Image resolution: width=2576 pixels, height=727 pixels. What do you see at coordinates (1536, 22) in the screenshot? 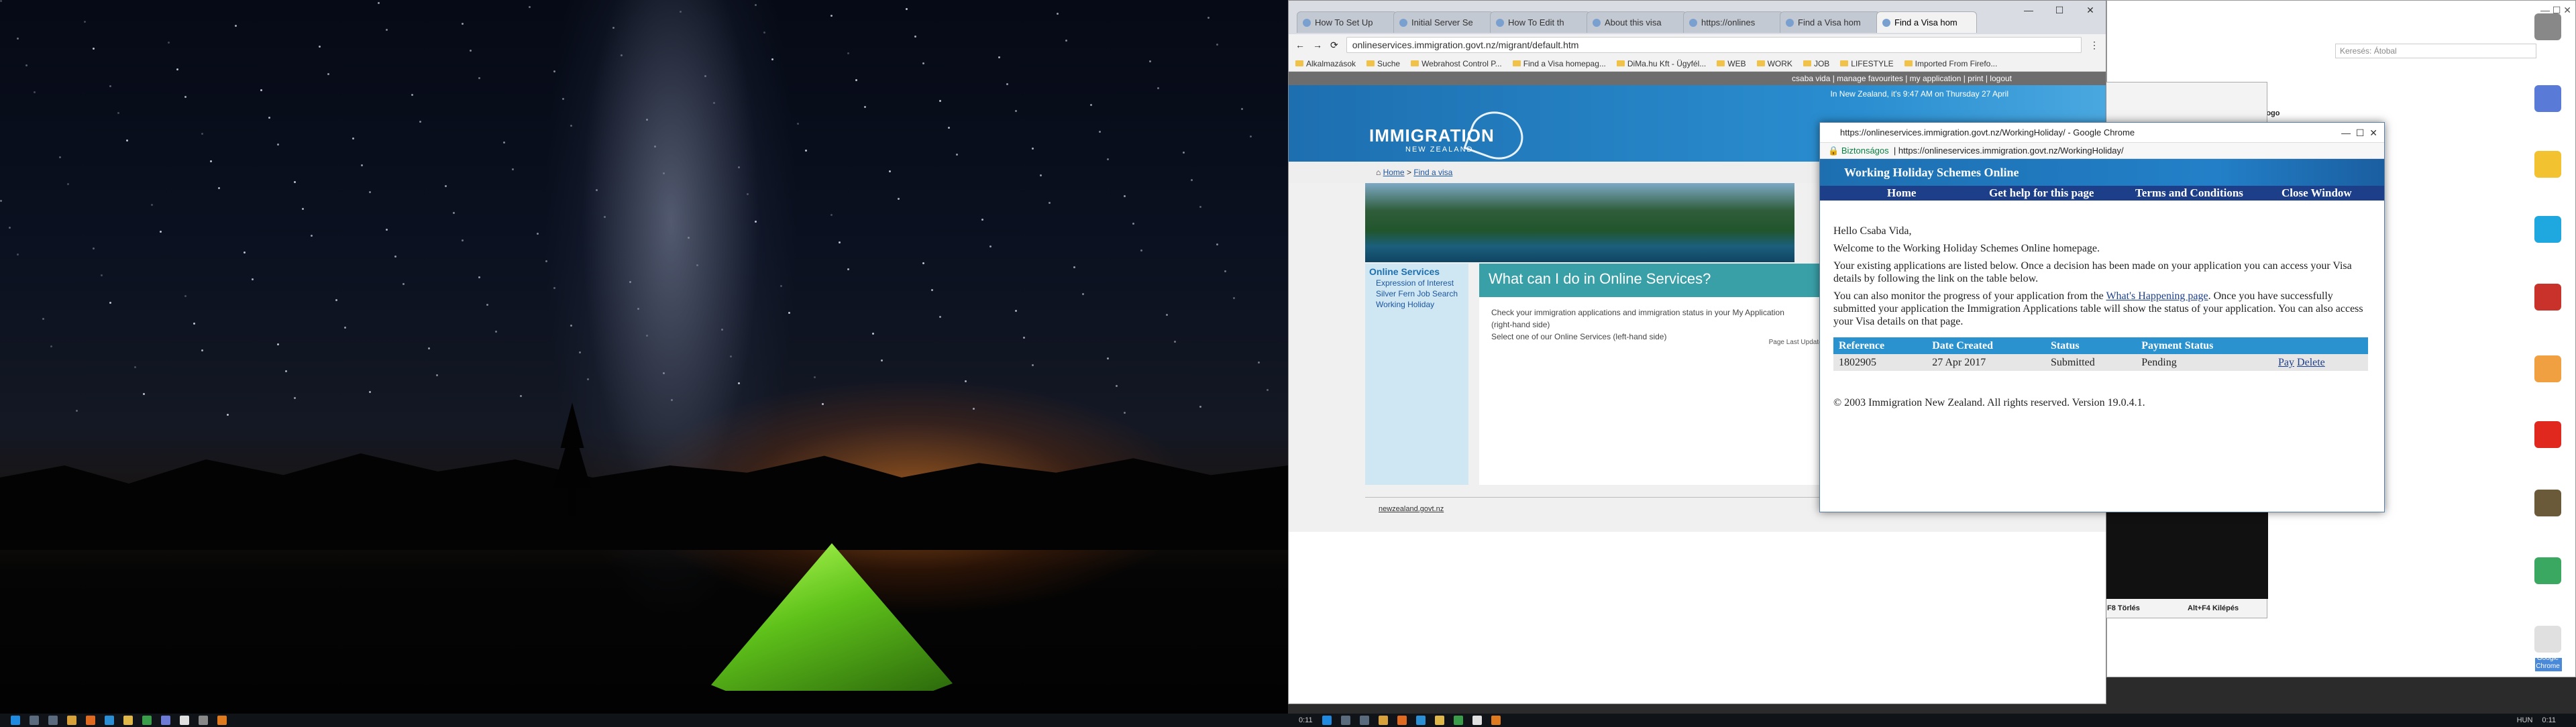
I see `tab-label: How To Edit th` at bounding box center [1536, 22].